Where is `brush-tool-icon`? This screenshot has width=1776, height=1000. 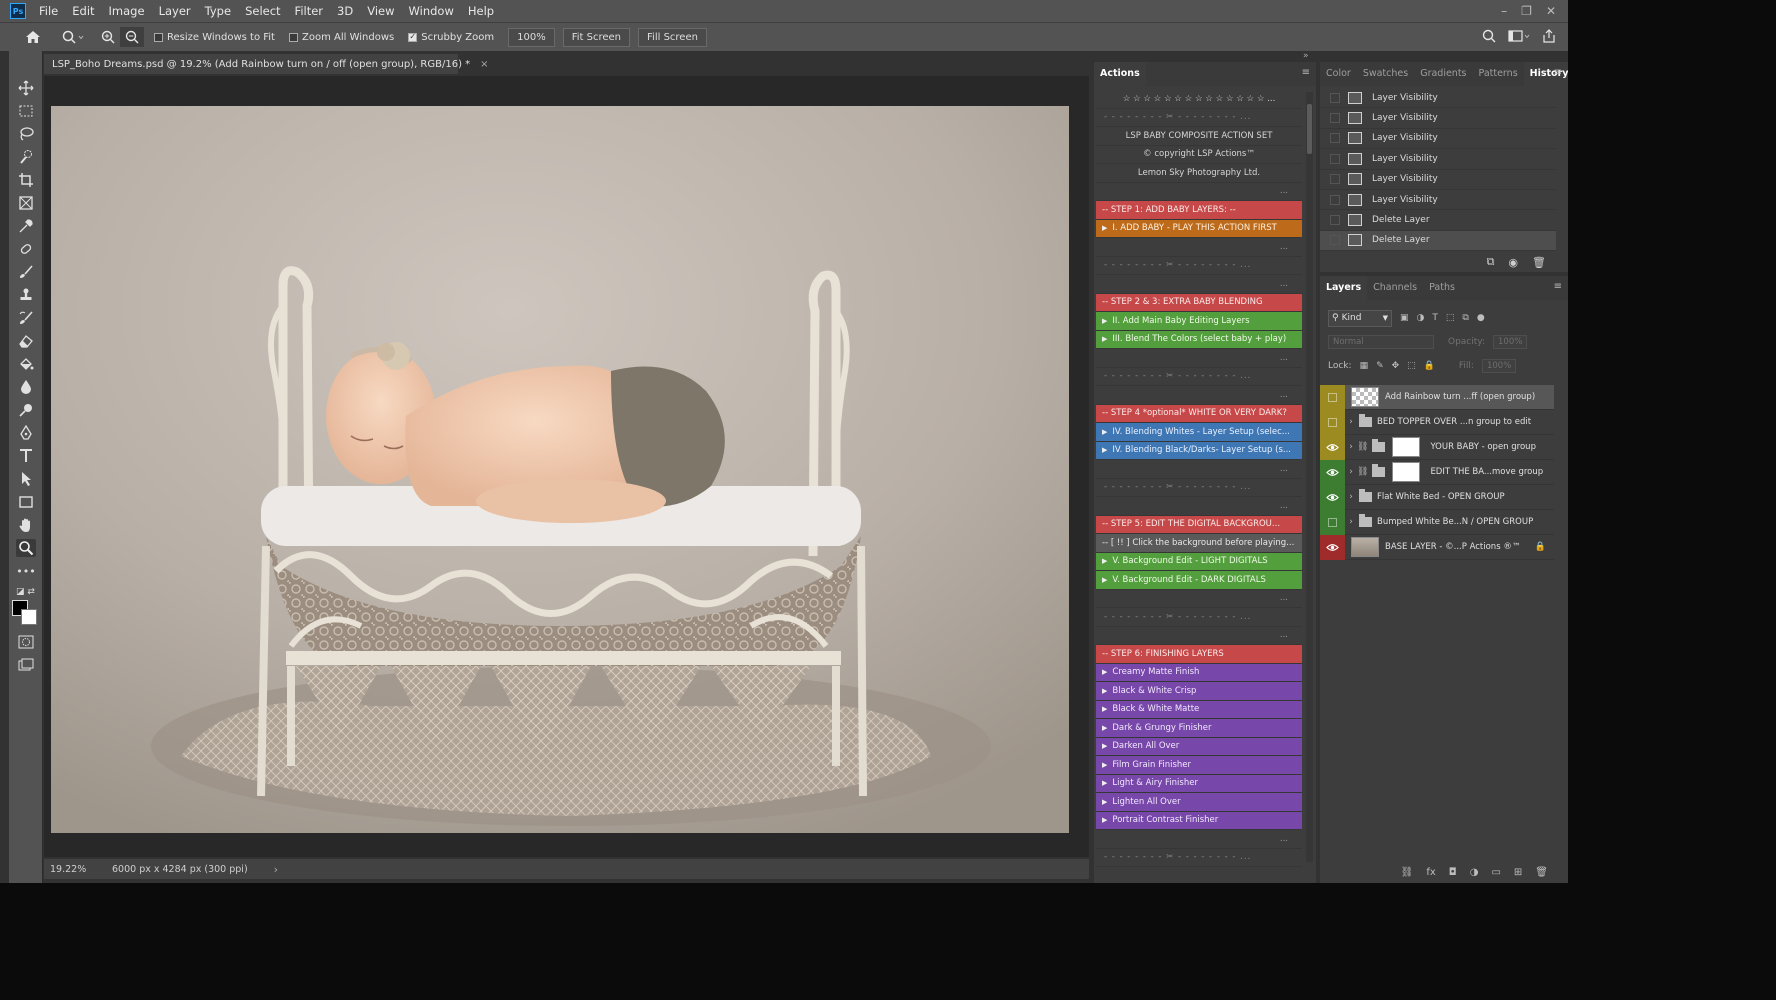
brush-tool-icon is located at coordinates (26, 272).